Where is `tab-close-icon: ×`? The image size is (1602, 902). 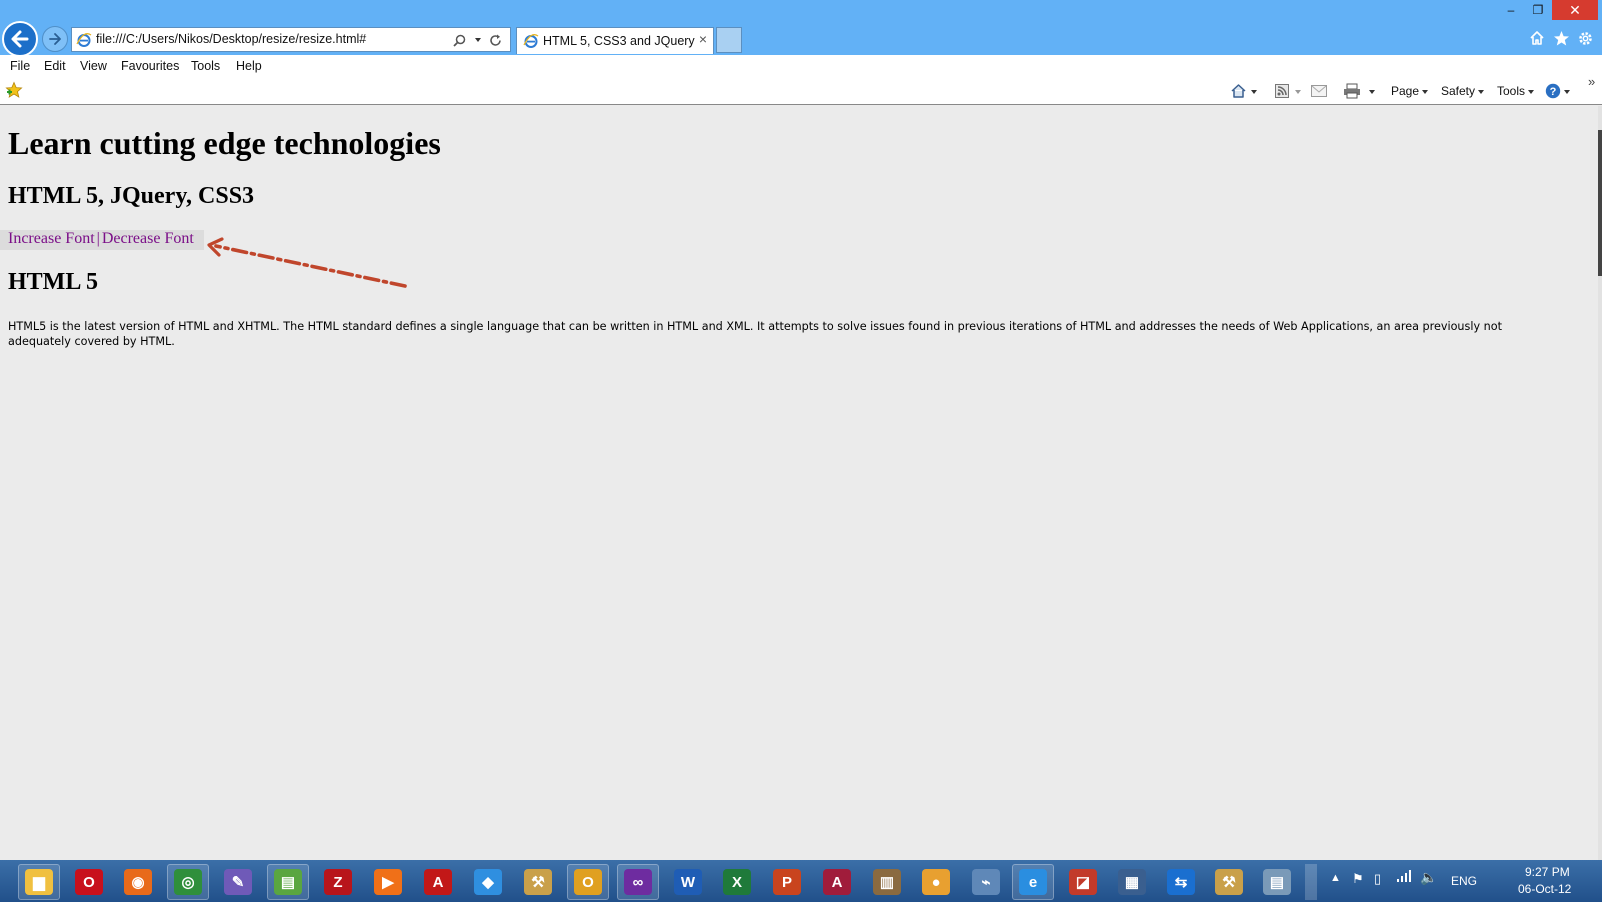
tab-close-icon: × is located at coordinates (703, 39).